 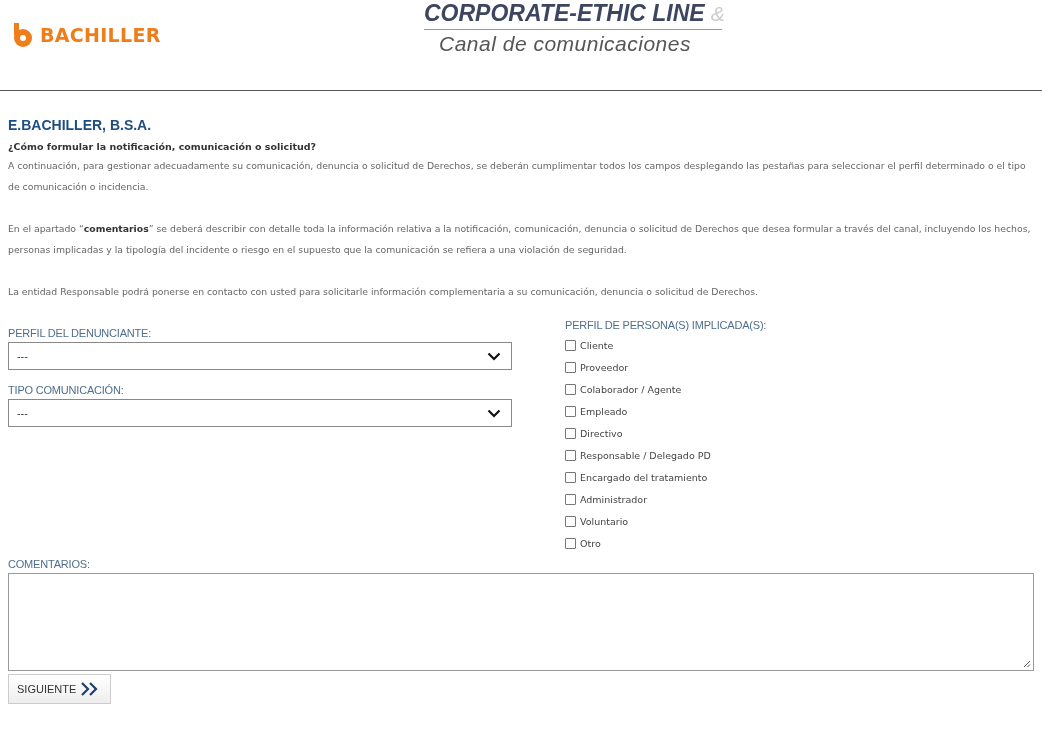 What do you see at coordinates (717, 13) in the screenshot?
I see `title-suffix: &` at bounding box center [717, 13].